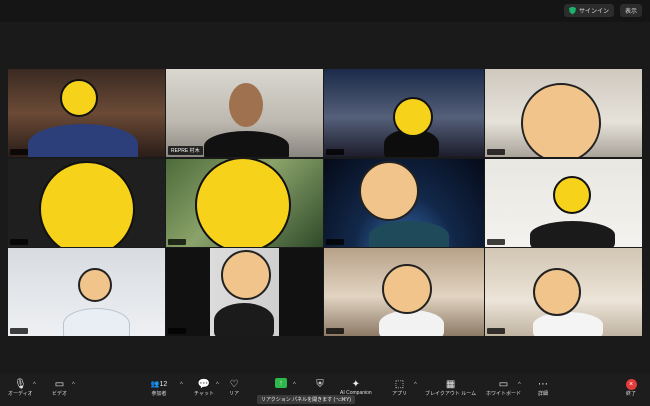 This screenshot has width=650, height=406. Describe the element at coordinates (450, 384) in the screenshot. I see `grid-icon: ▦` at that location.